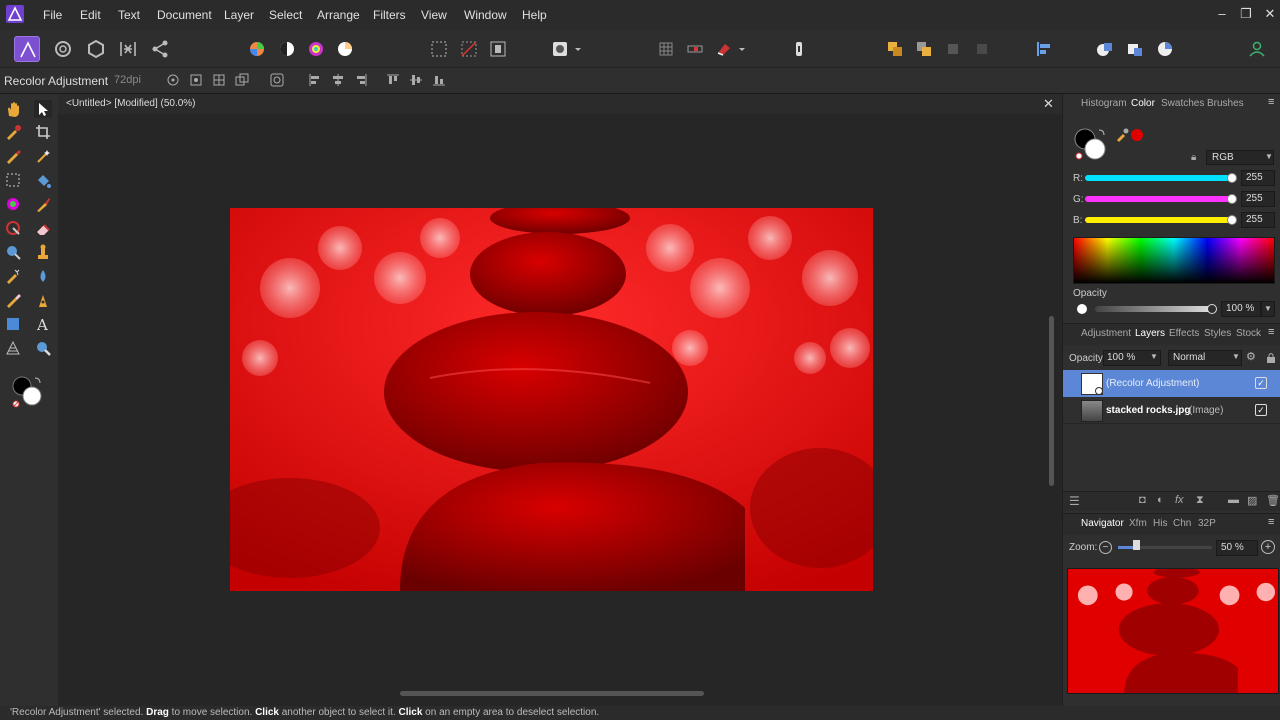  What do you see at coordinates (1150, 333) in the screenshot?
I see `tab-layers: Layers` at bounding box center [1150, 333].